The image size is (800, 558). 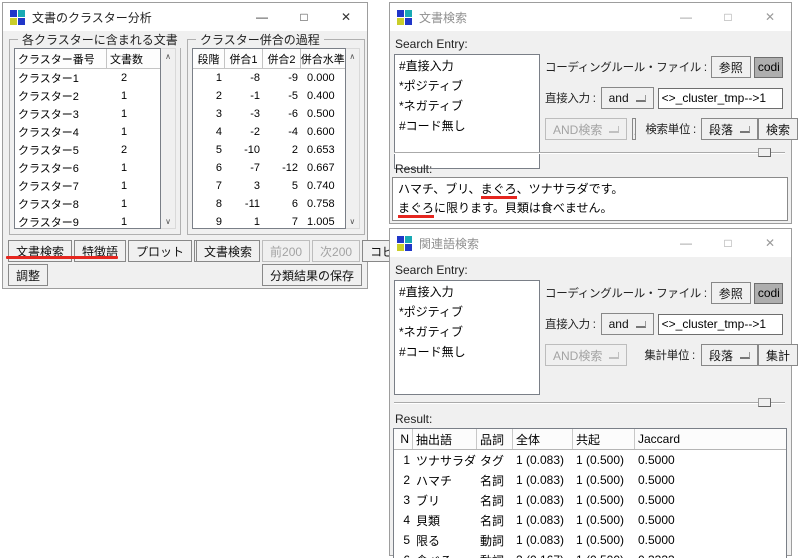 I want to click on adjust-button: 調整, so click(x=28, y=275).